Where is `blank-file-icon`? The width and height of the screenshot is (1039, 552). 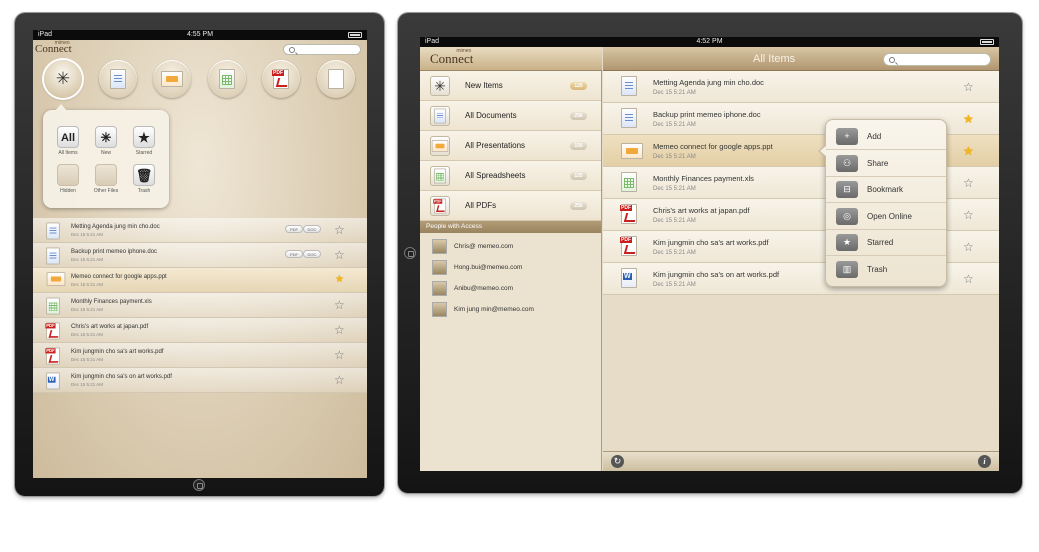 blank-file-icon is located at coordinates (335, 79).